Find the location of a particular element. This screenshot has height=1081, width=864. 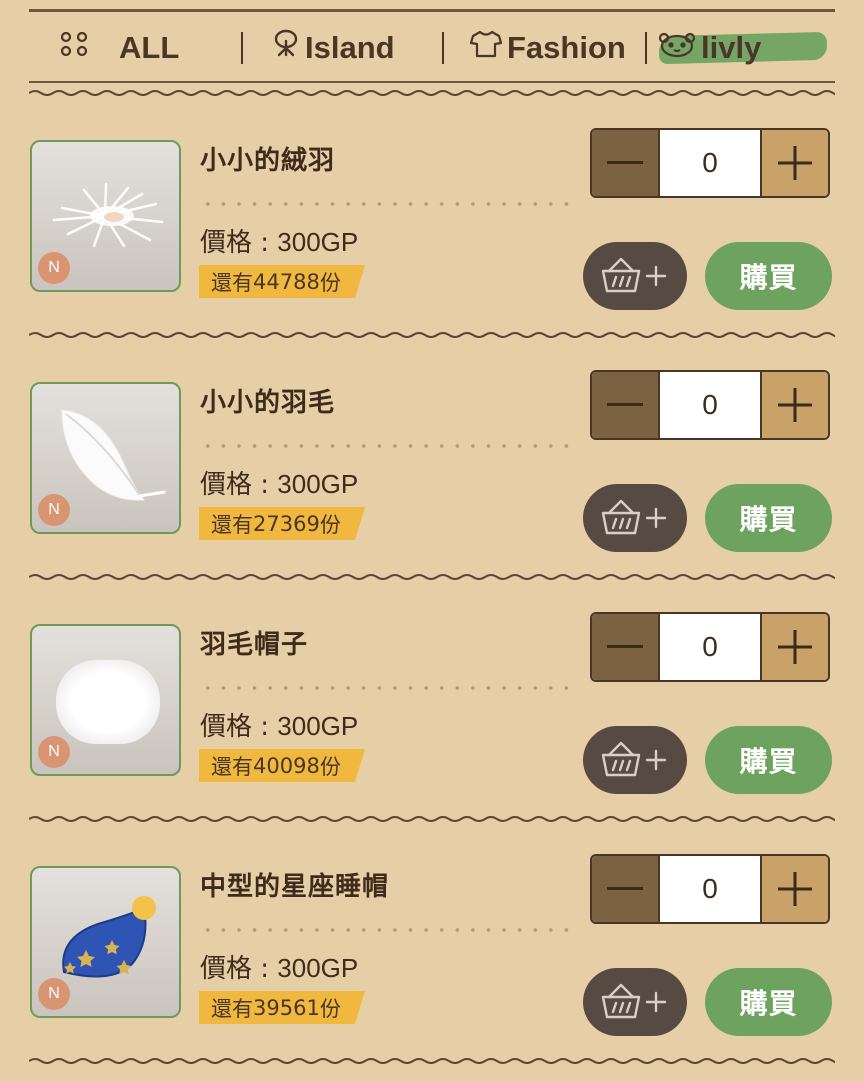

shirt-icon is located at coordinates (486, 48).